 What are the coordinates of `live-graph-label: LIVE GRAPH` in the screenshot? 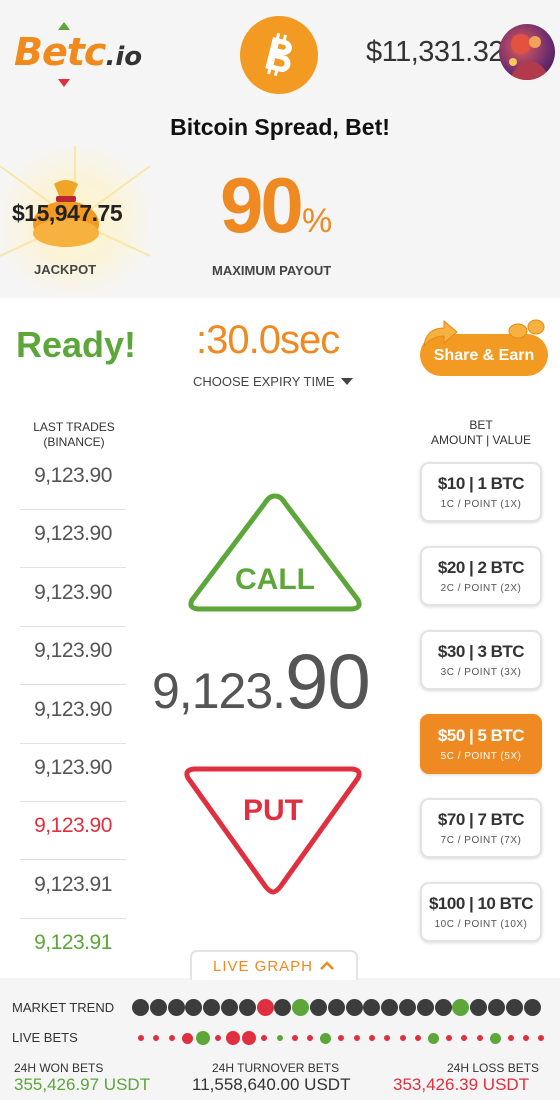 It's located at (263, 966).